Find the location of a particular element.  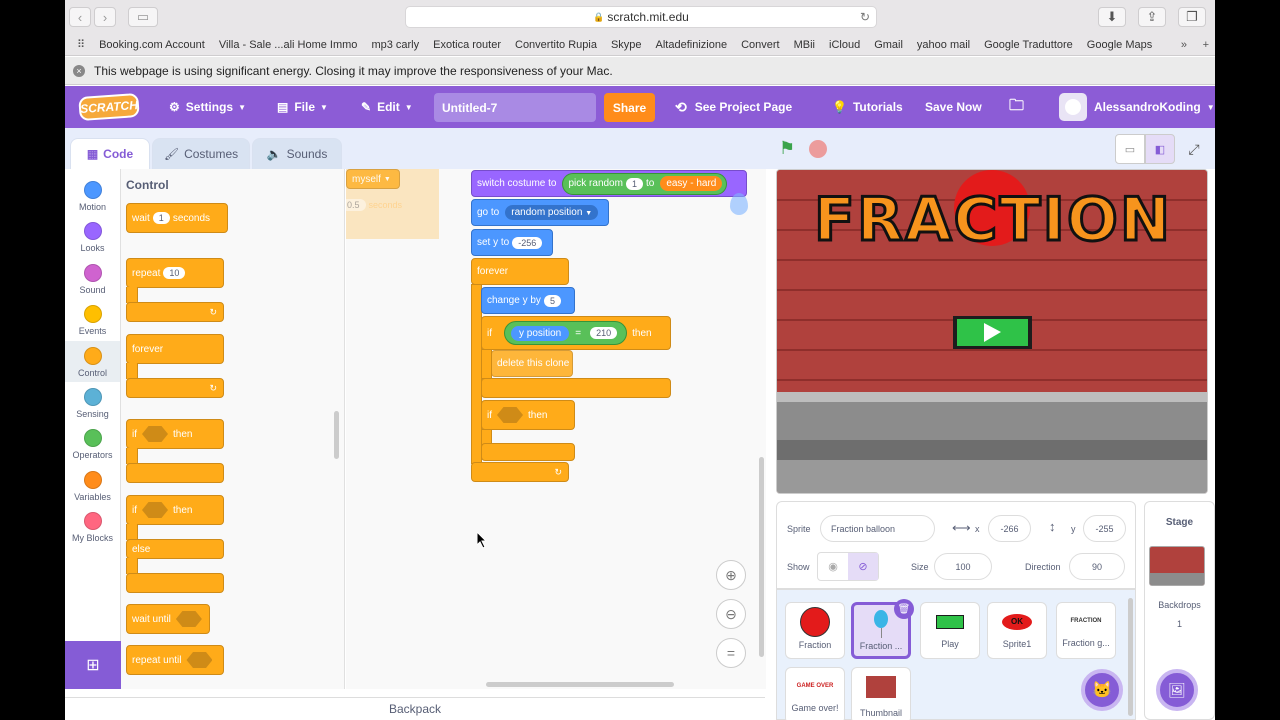

if-then-block-1: if y position = 210 then is located at coordinates (576, 333).